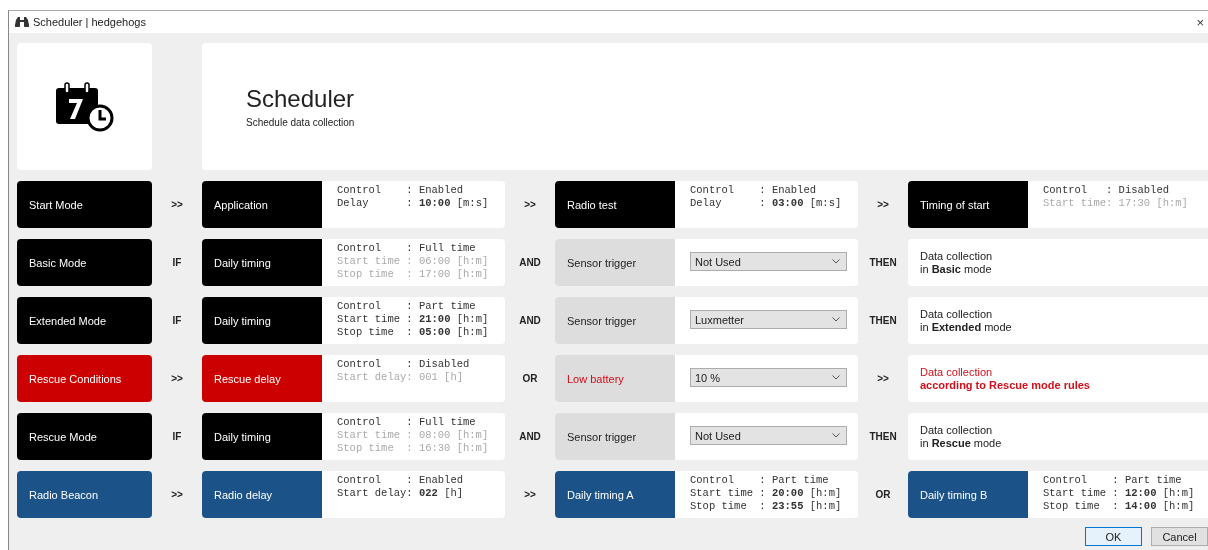 The width and height of the screenshot is (1208, 550). I want to click on mode-tile: Rescue Mode, so click(84, 436).